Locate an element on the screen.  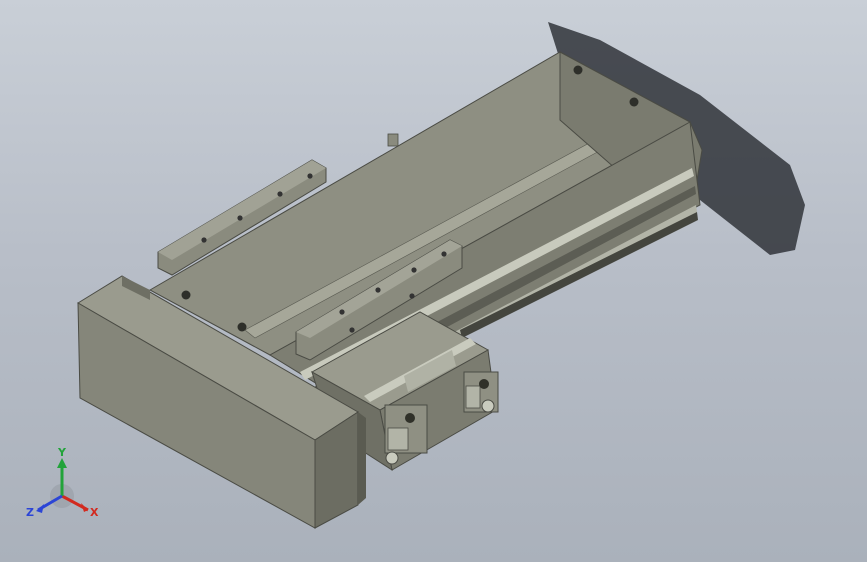
y-axis-label: Y is located at coordinates (62, 452).